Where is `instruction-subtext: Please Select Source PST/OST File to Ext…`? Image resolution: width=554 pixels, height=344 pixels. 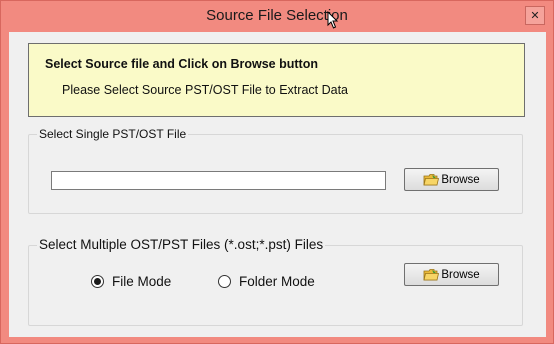 instruction-subtext: Please Select Source PST/OST File to Ext… is located at coordinates (205, 90).